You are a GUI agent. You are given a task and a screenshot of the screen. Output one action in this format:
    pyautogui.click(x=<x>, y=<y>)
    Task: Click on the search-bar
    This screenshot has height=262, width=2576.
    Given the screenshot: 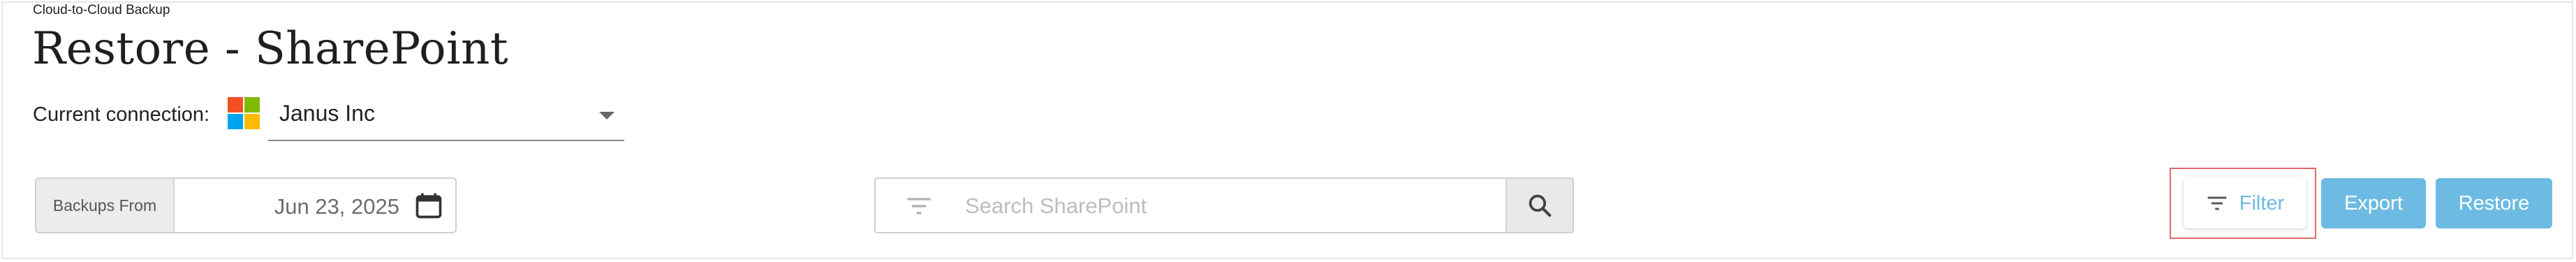 What is the action you would take?
    pyautogui.click(x=1224, y=205)
    